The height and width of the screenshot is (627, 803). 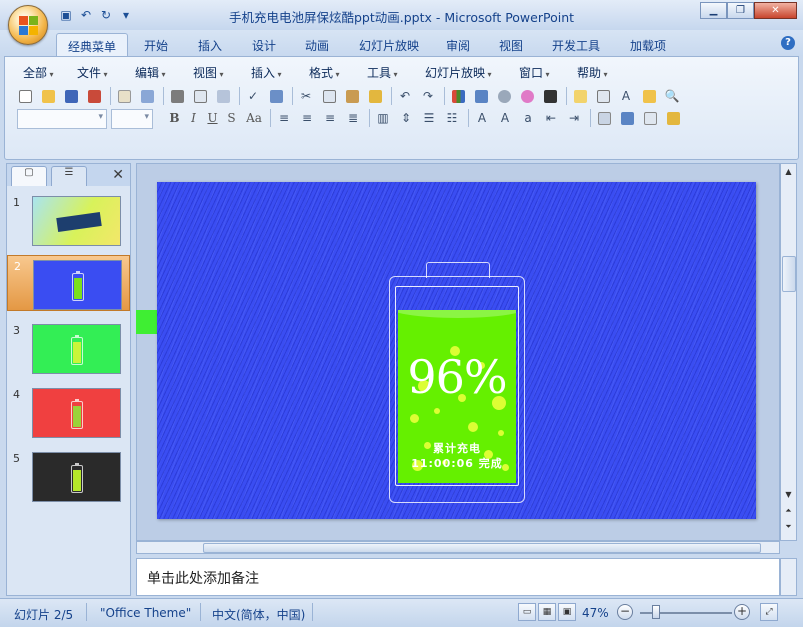 I want to click on shrink-font-icon: a, so click(x=528, y=118).